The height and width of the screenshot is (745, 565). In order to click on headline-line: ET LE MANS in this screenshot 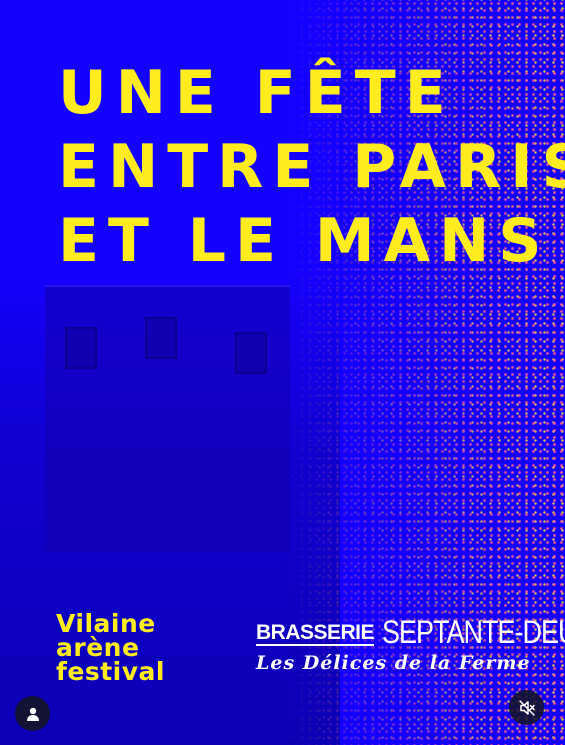, I will do `click(304, 241)`.